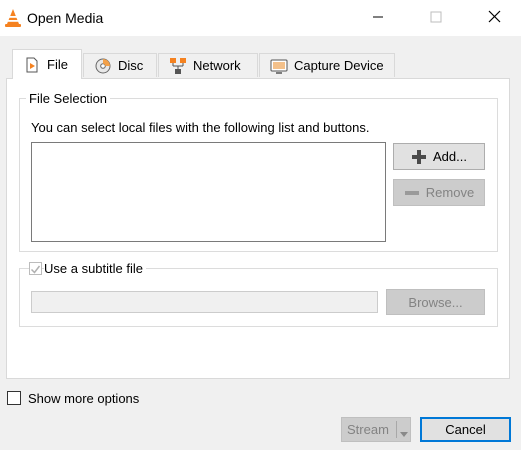 The image size is (521, 450). Describe the element at coordinates (339, 65) in the screenshot. I see `tab-label: Capture Device` at that location.